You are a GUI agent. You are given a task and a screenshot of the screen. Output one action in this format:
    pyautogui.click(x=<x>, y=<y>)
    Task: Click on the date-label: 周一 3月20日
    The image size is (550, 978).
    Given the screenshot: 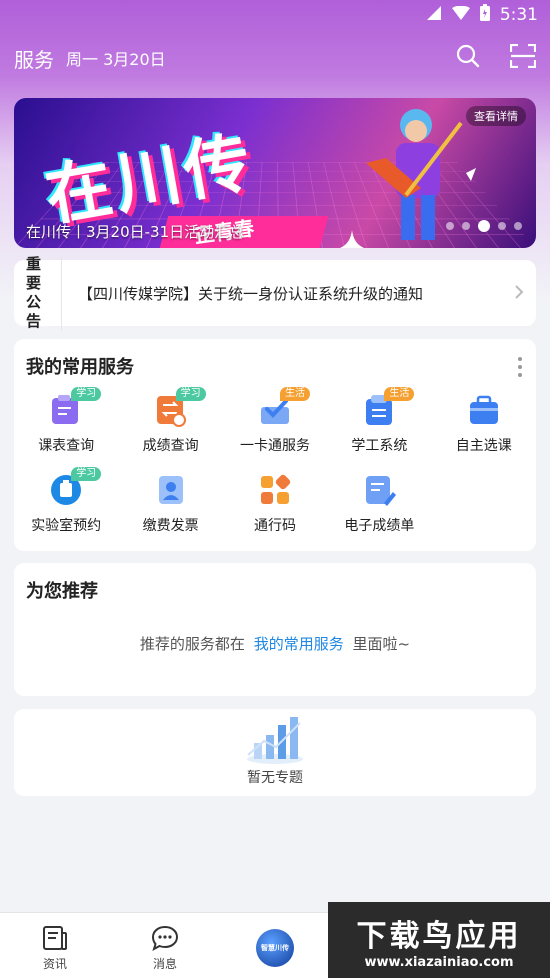 What is the action you would take?
    pyautogui.click(x=116, y=59)
    